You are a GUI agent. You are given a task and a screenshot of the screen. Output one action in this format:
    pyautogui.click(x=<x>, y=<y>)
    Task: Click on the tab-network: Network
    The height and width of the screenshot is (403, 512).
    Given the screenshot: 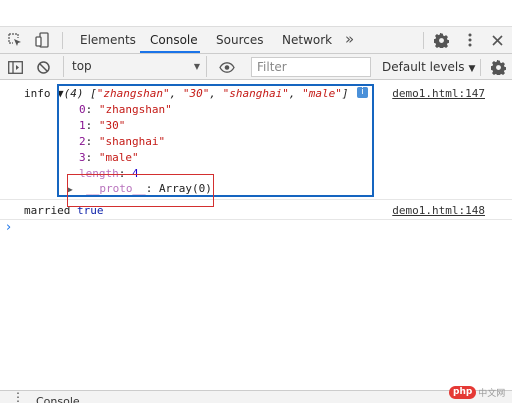 What is the action you would take?
    pyautogui.click(x=307, y=40)
    